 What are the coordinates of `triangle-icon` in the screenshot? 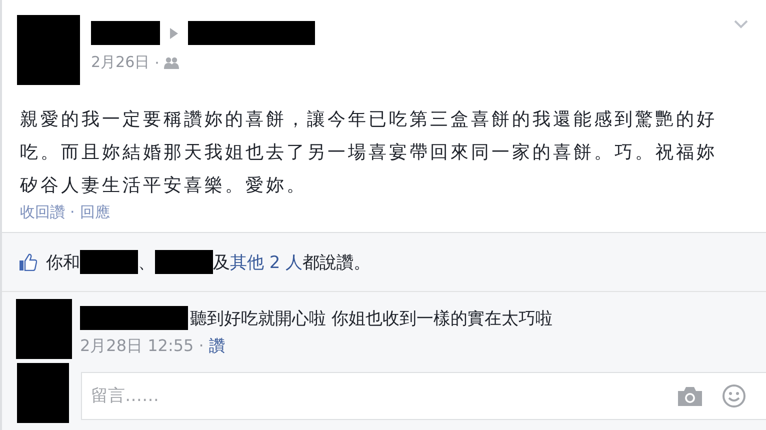 It's located at (174, 33).